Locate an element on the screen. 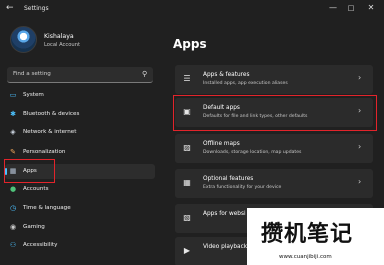  avatar is located at coordinates (23, 39).